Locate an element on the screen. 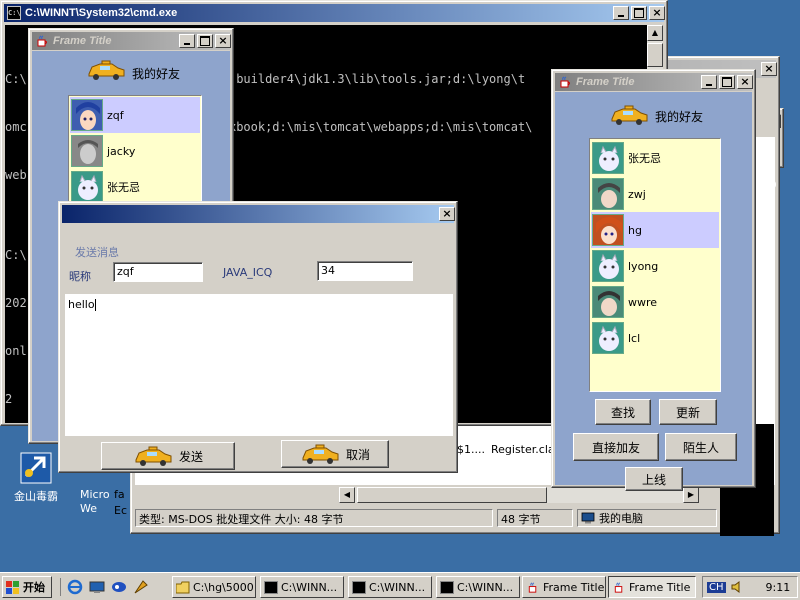 The image size is (800, 600). frame-left-title: Frame Title is located at coordinates (82, 41).